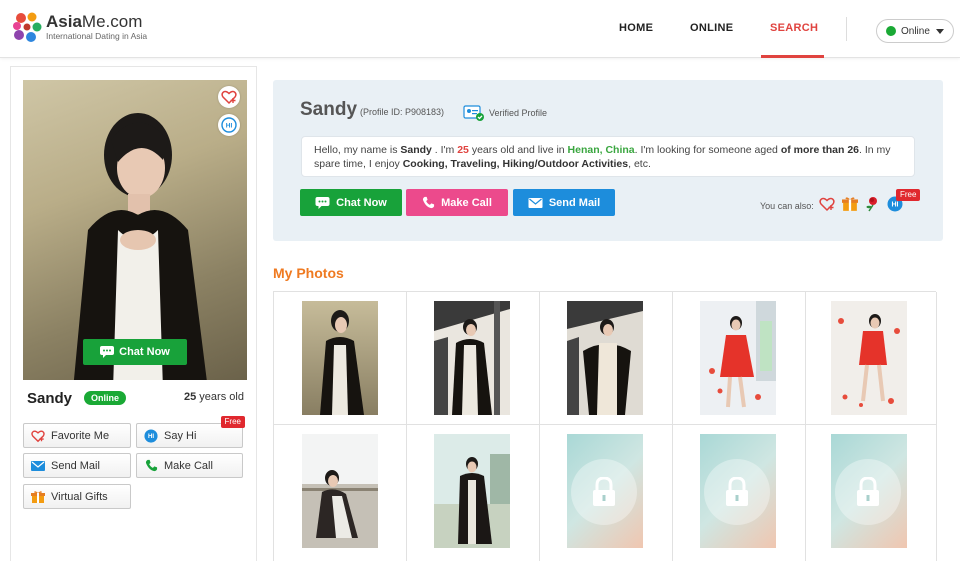 Image resolution: width=960 pixels, height=561 pixels. Describe the element at coordinates (190, 397) in the screenshot. I see `age-number: 25` at that location.